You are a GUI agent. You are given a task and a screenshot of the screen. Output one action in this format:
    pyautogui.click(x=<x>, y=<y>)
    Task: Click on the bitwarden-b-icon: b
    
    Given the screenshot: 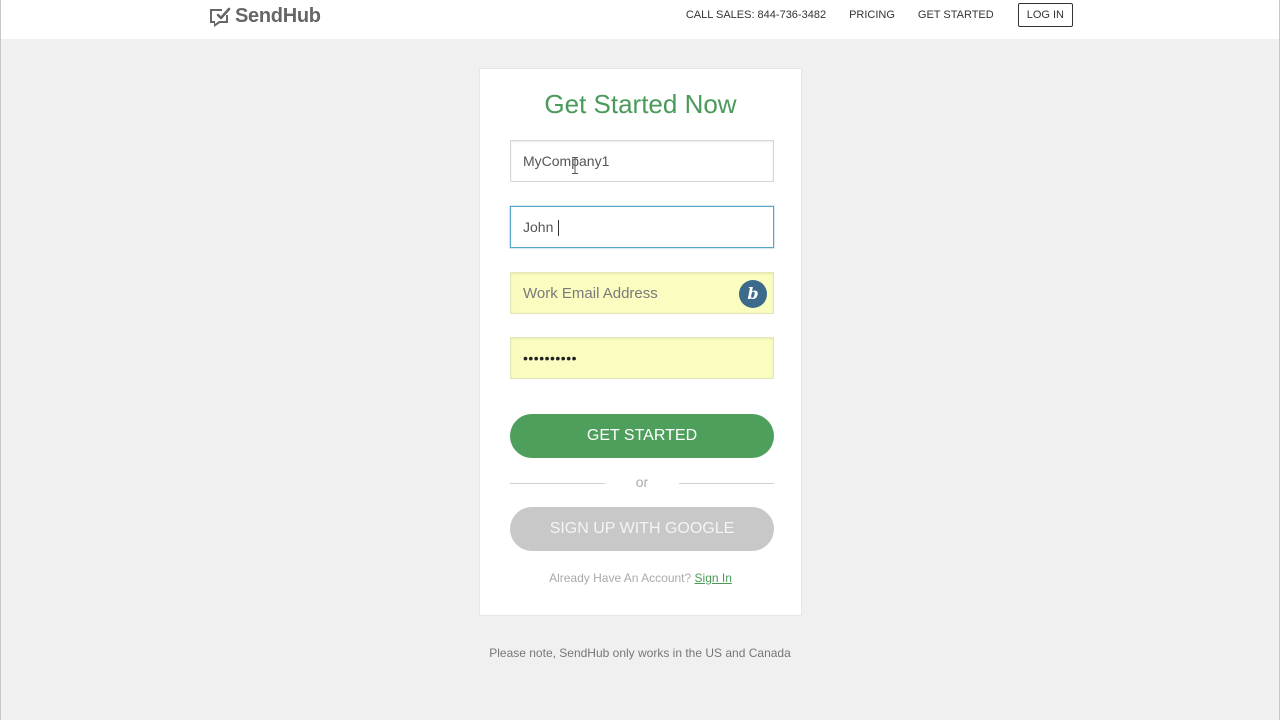 What is the action you would take?
    pyautogui.click(x=753, y=294)
    